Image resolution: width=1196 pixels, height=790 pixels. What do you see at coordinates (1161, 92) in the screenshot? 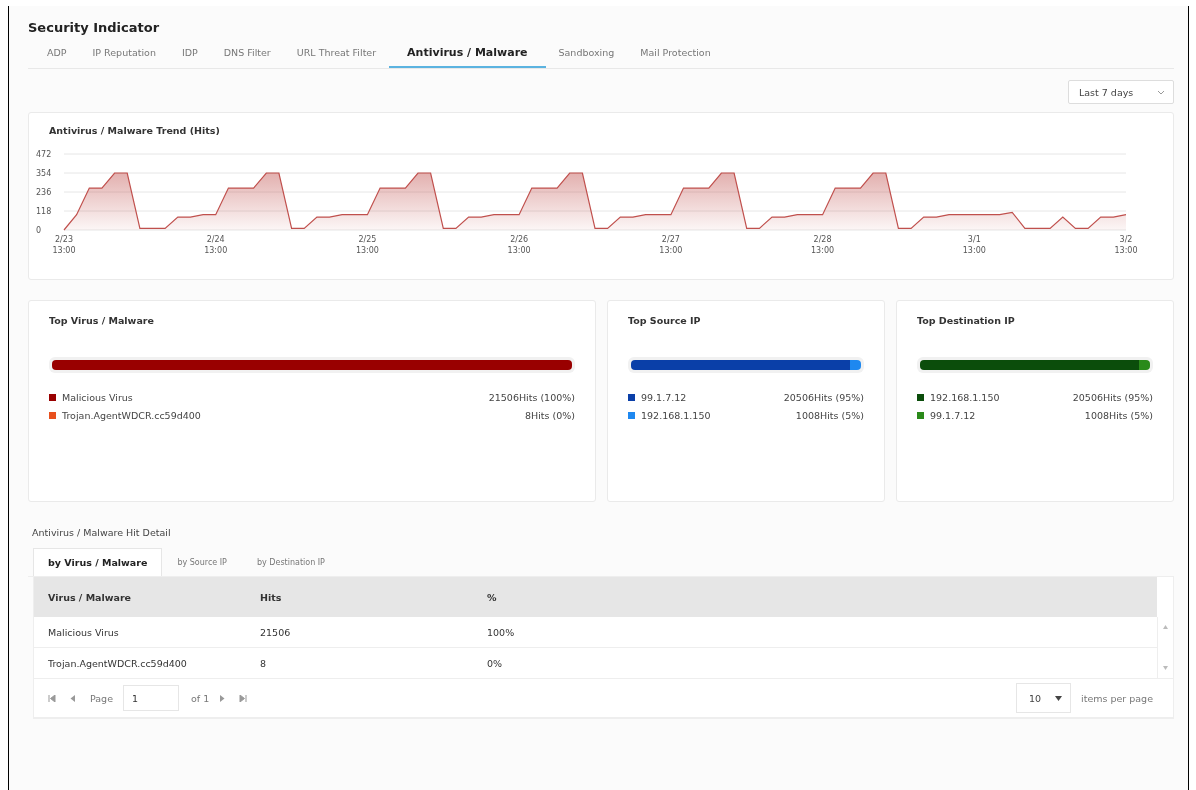
I see `chevron-icon` at bounding box center [1161, 92].